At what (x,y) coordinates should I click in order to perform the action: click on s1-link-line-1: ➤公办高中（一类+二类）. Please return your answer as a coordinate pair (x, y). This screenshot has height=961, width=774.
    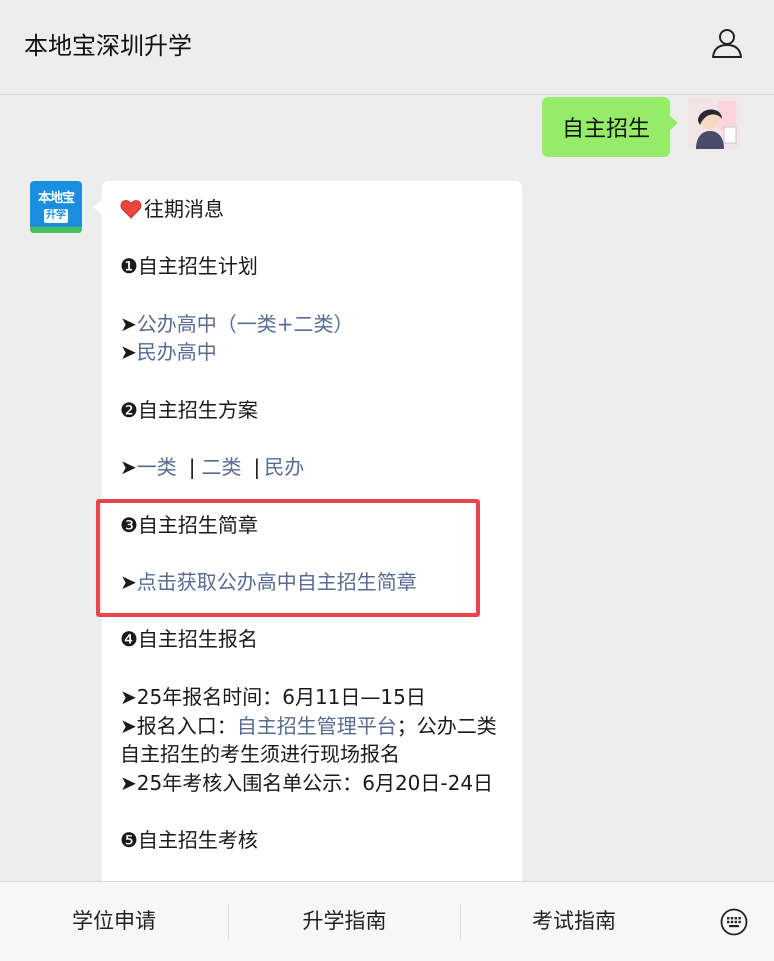
    Looking at the image, I should click on (316, 324).